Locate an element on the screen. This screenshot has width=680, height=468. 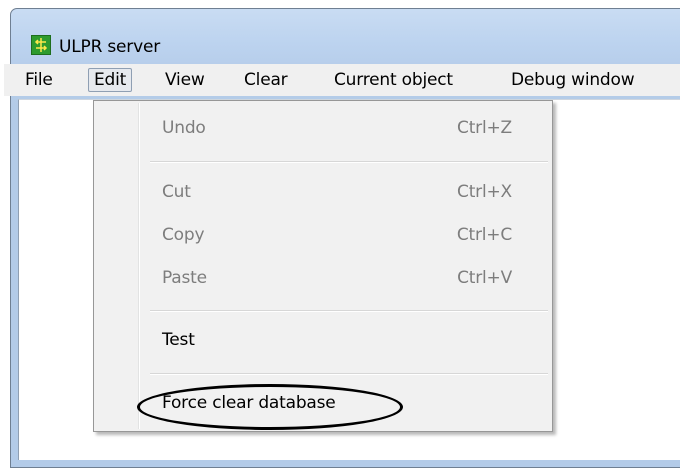
menu-item-force-clear-database: Force clear database is located at coordinates (323, 404).